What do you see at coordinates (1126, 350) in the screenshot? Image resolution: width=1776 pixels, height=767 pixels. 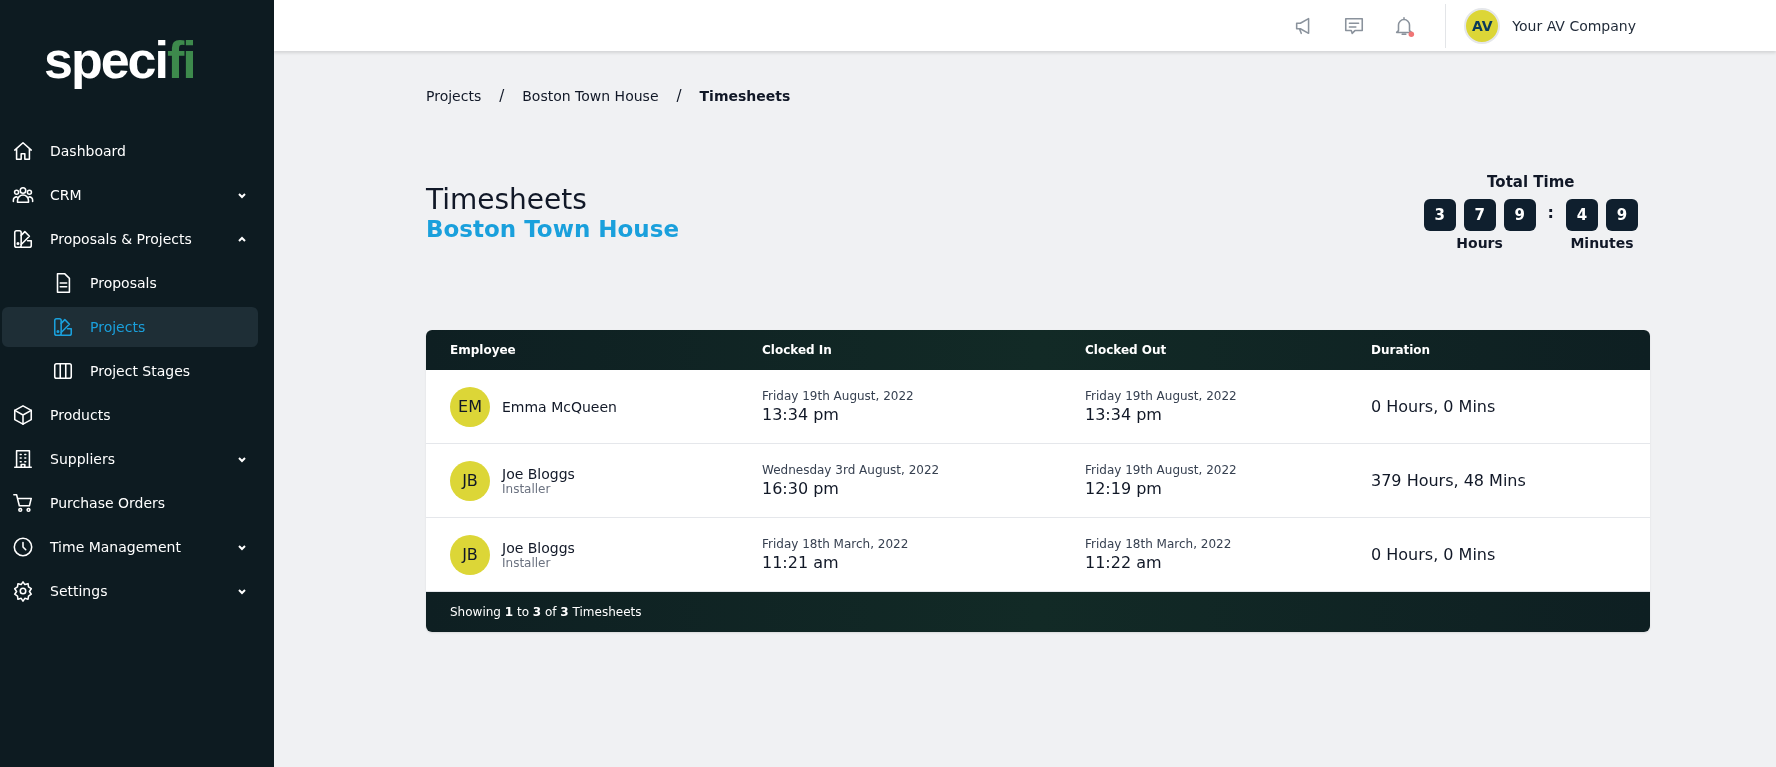 I see `column-header: Clocked Out` at bounding box center [1126, 350].